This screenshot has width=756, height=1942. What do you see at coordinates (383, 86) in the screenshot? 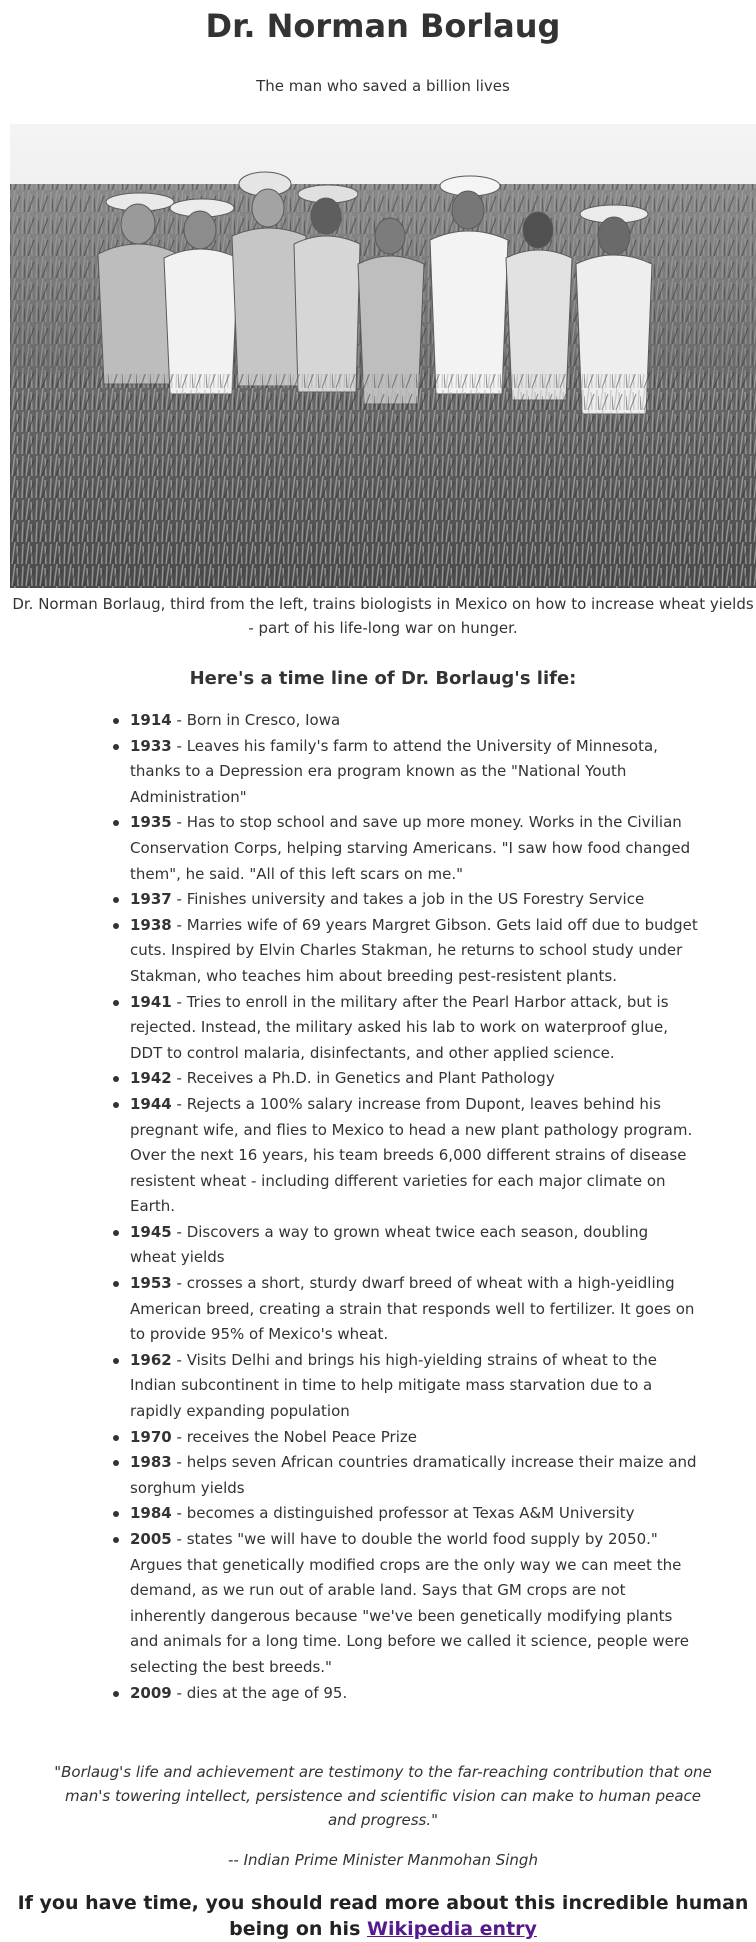
I see `page-subtitle: The man who saved a billion lives` at bounding box center [383, 86].